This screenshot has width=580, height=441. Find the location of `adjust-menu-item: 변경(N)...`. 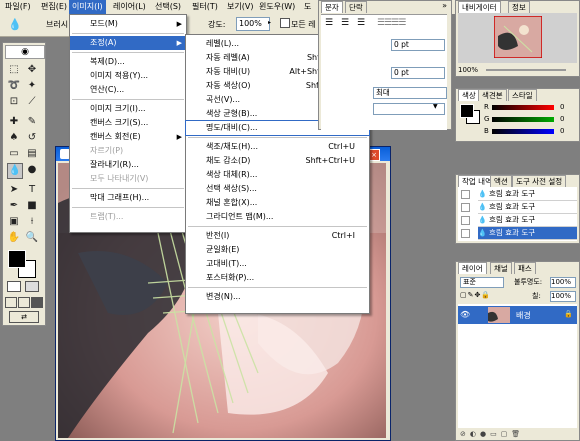

adjust-menu-item: 변경(N)... is located at coordinates (277, 297).